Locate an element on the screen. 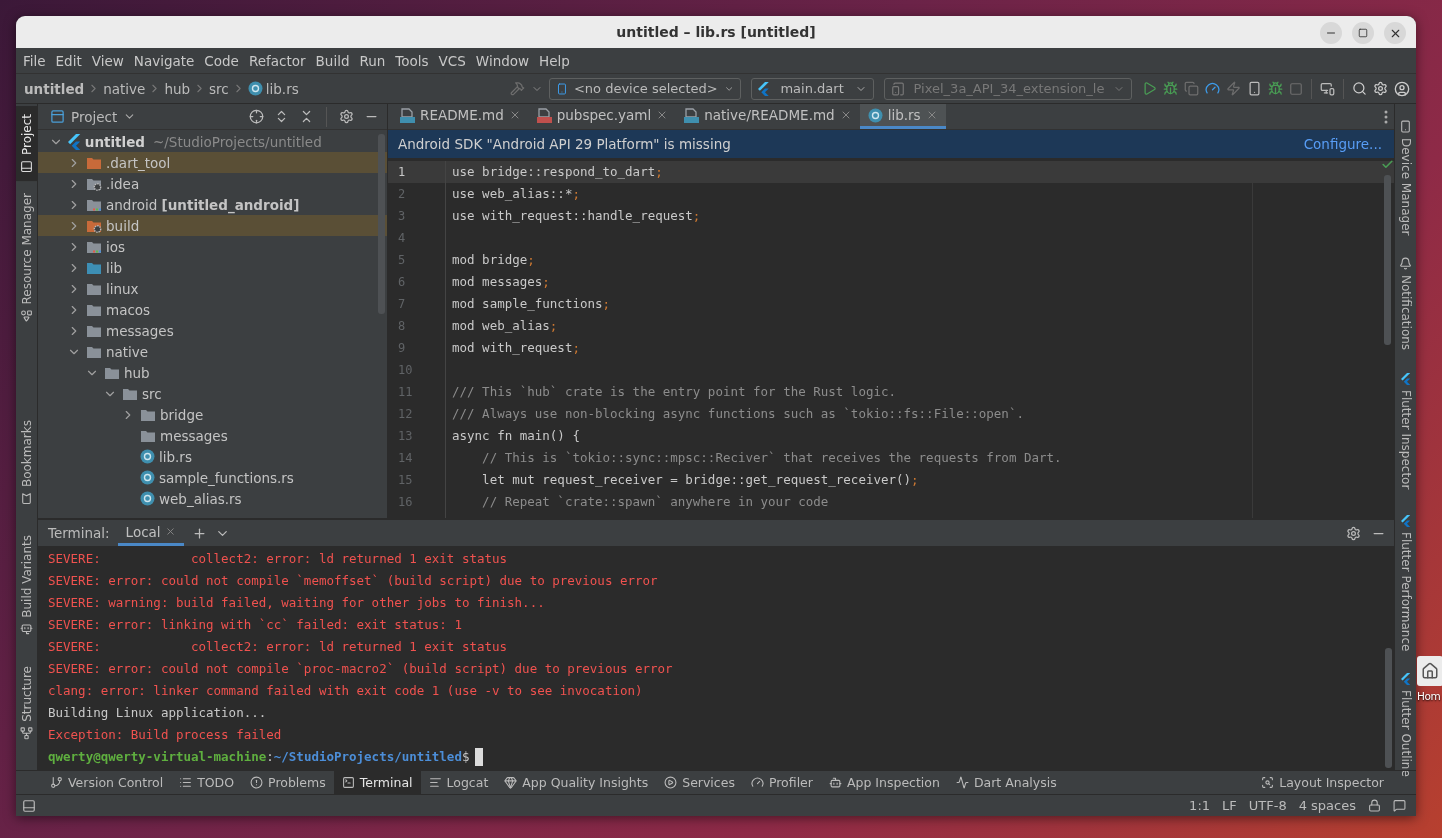 The height and width of the screenshot is (838, 1442). editor-tab: native/README.md is located at coordinates (768, 116).